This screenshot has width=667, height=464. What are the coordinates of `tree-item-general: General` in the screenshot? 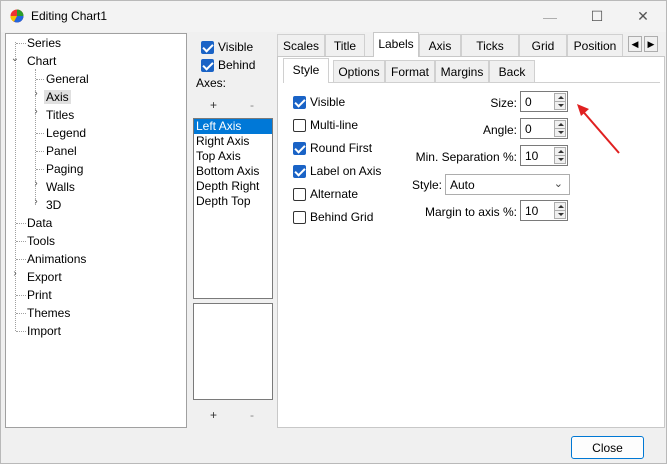 It's located at (67, 79).